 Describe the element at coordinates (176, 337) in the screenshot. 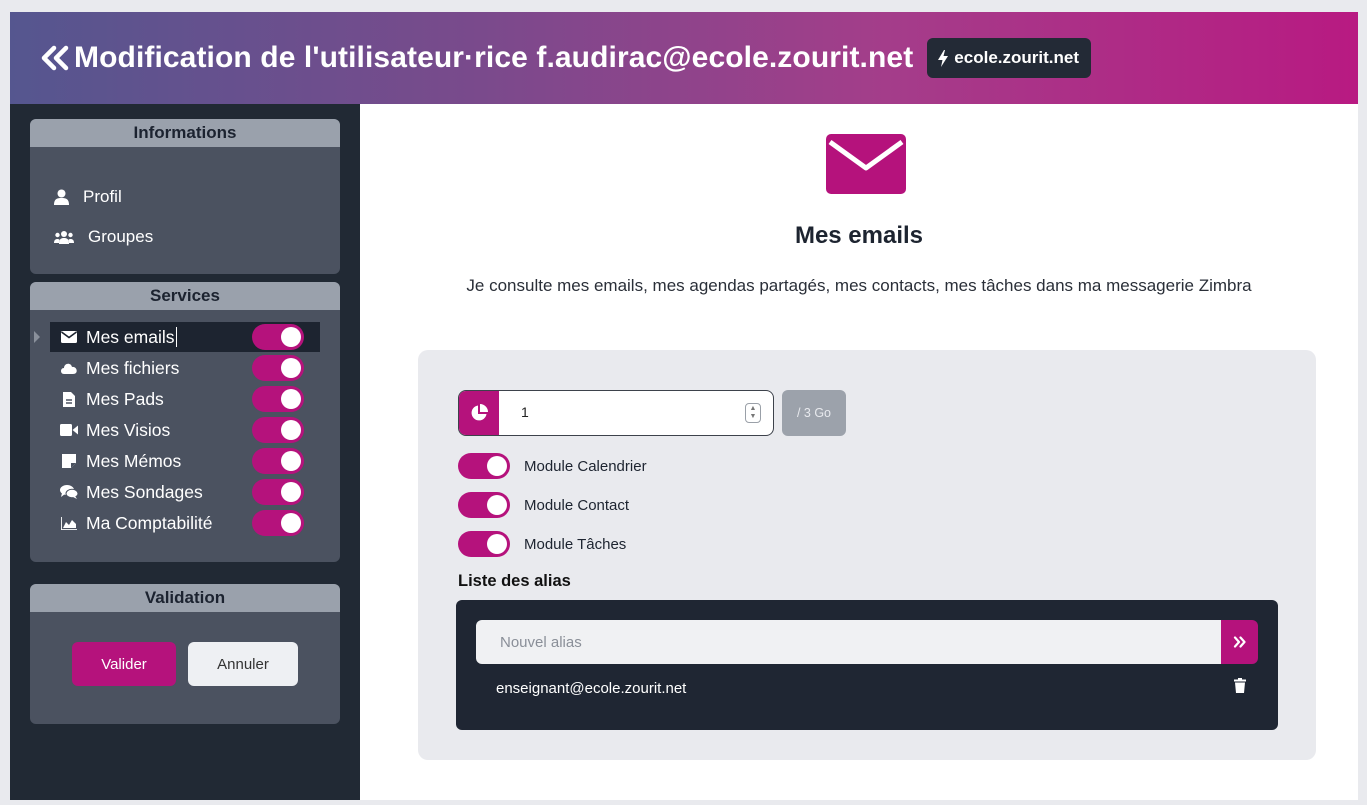

I see `text-cursor` at that location.